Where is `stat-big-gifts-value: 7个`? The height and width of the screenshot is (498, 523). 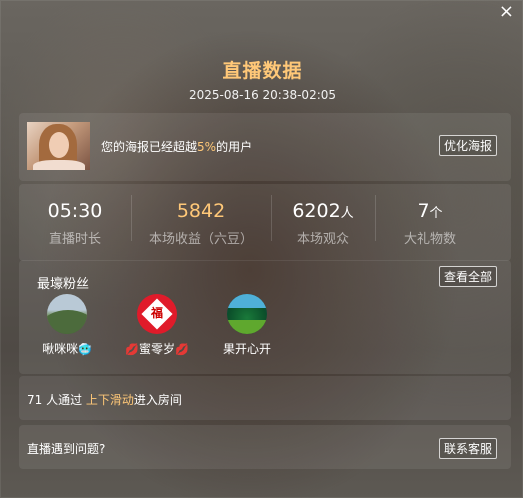 stat-big-gifts-value: 7个 is located at coordinates (430, 211).